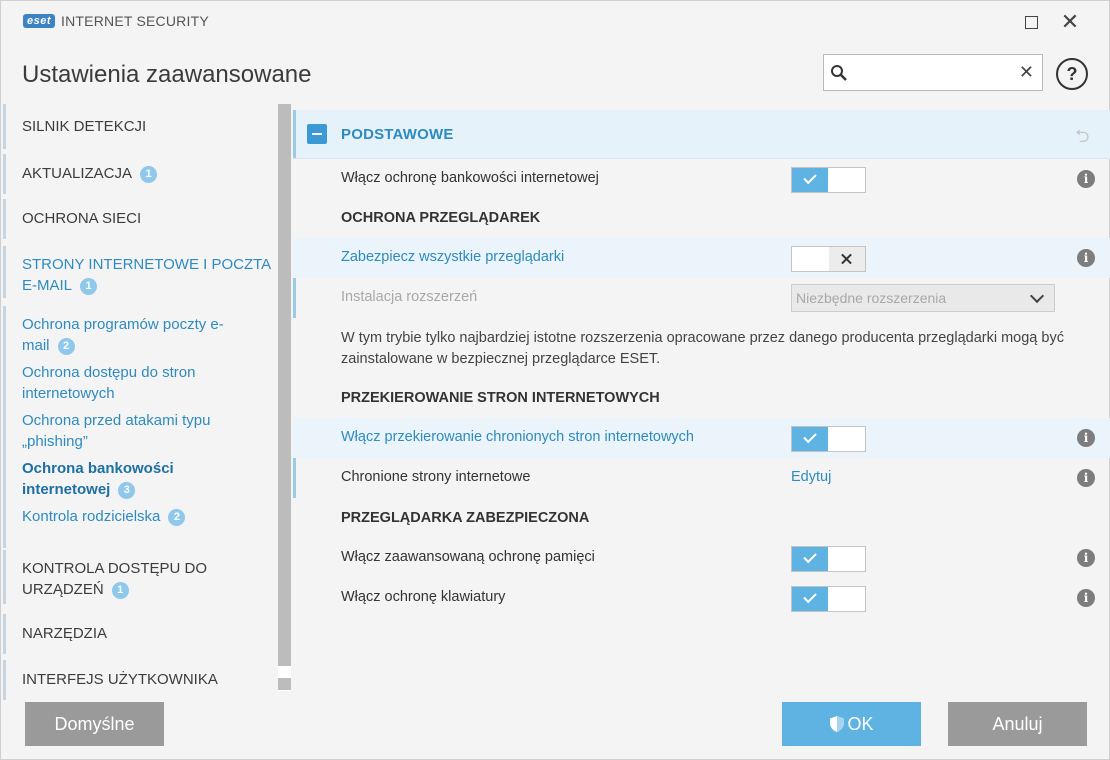  Describe the element at coordinates (828, 259) in the screenshot. I see `toggle-secure-all-browsers` at that location.